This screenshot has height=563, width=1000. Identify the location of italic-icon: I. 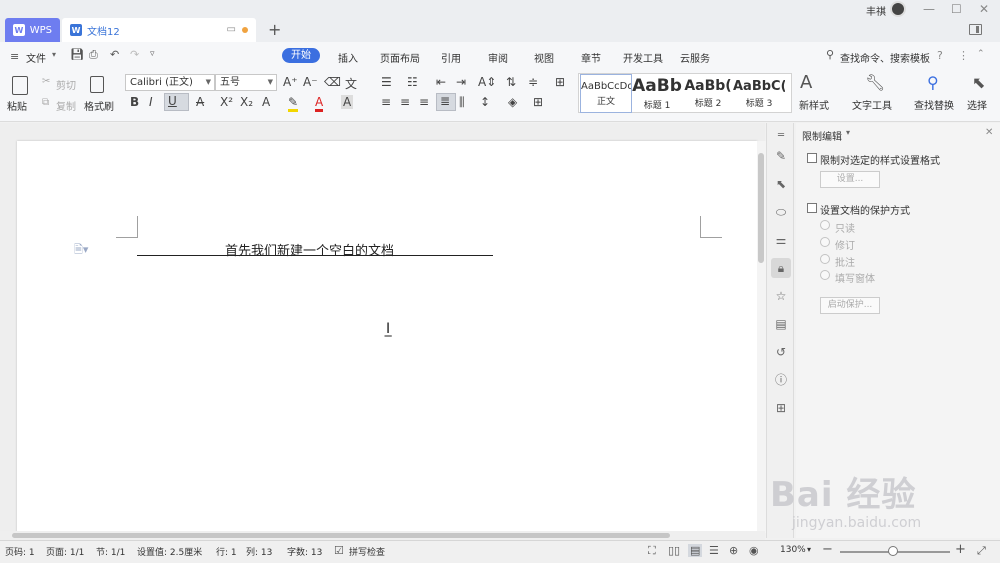
(151, 102).